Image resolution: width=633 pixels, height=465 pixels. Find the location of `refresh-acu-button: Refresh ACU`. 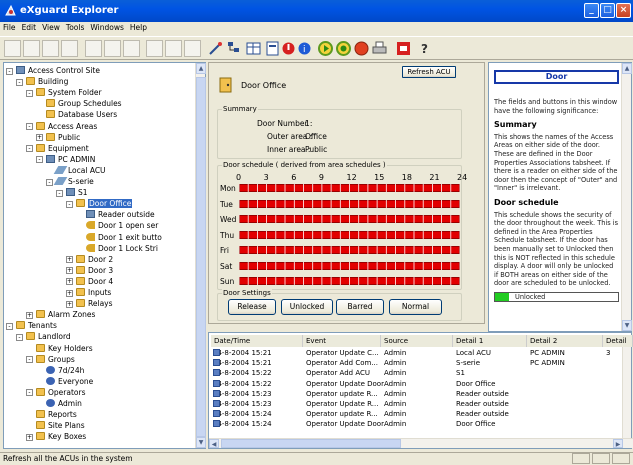

refresh-acu-button: Refresh ACU is located at coordinates (429, 72).